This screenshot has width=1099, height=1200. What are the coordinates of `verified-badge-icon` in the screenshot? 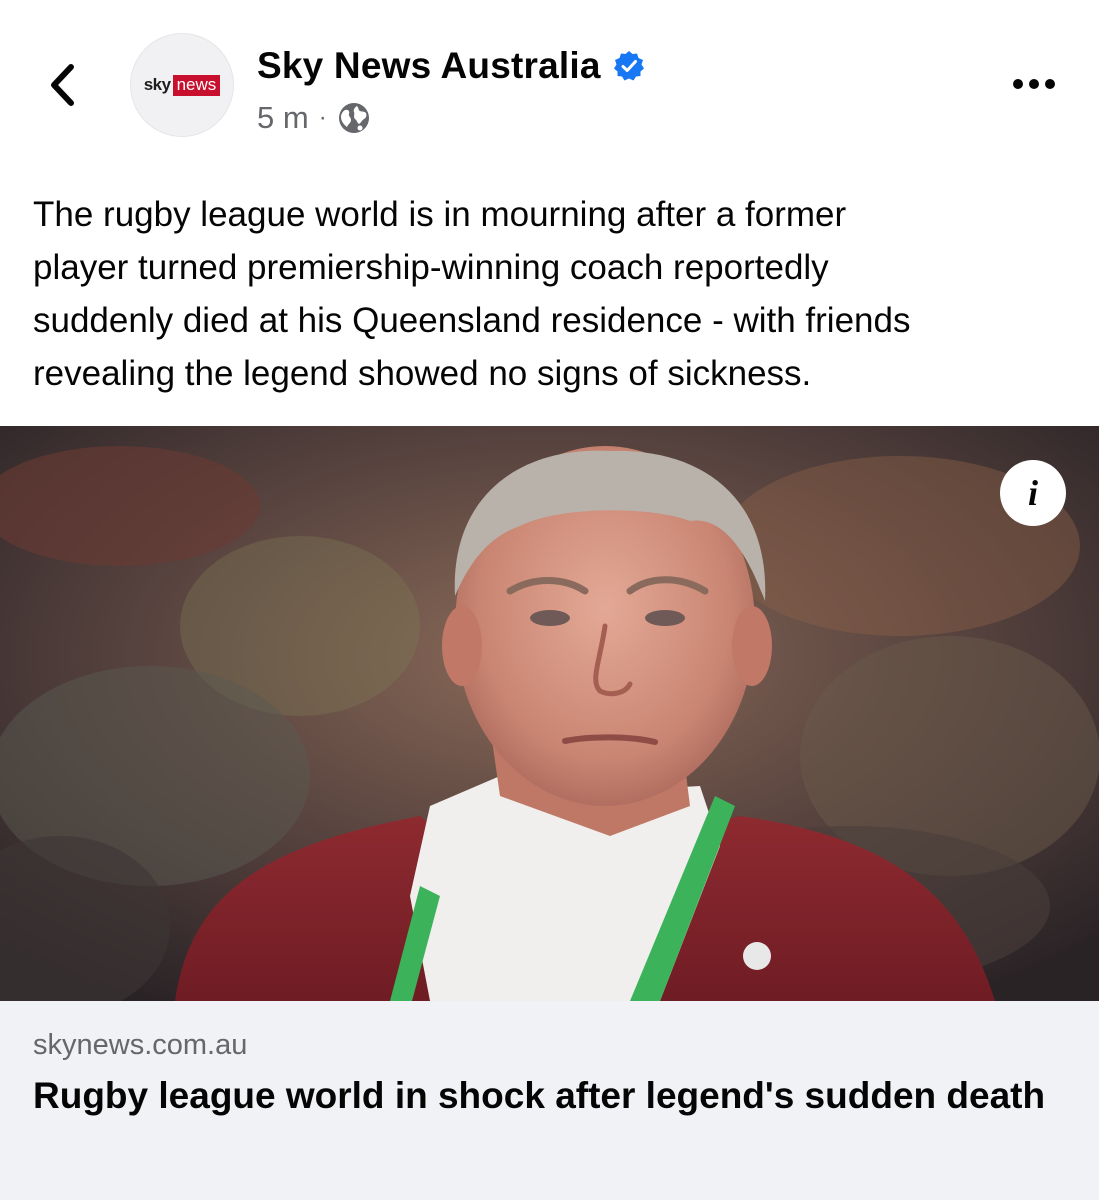 It's located at (629, 66).